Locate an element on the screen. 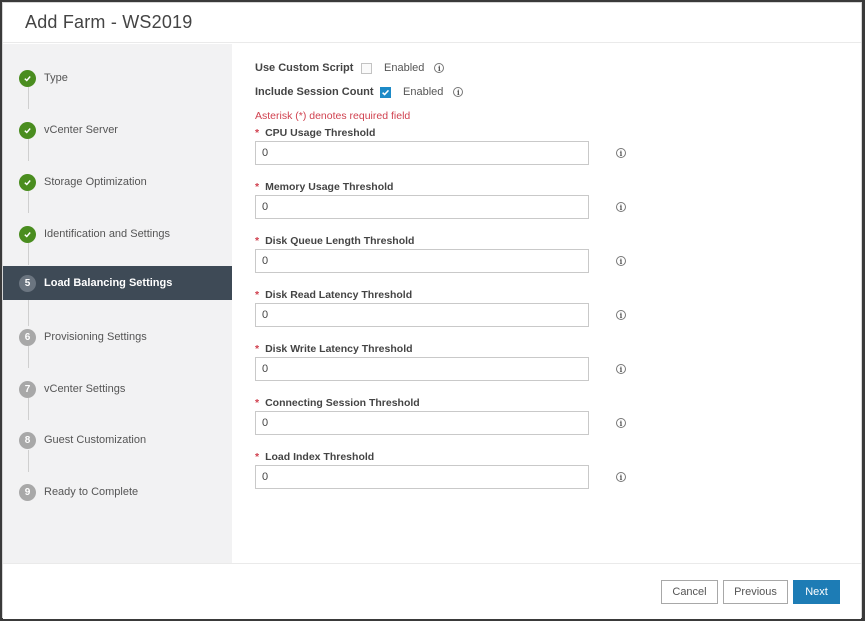 This screenshot has height=621, width=865. field-label: Disk Read Latency Threshold is located at coordinates (339, 295).